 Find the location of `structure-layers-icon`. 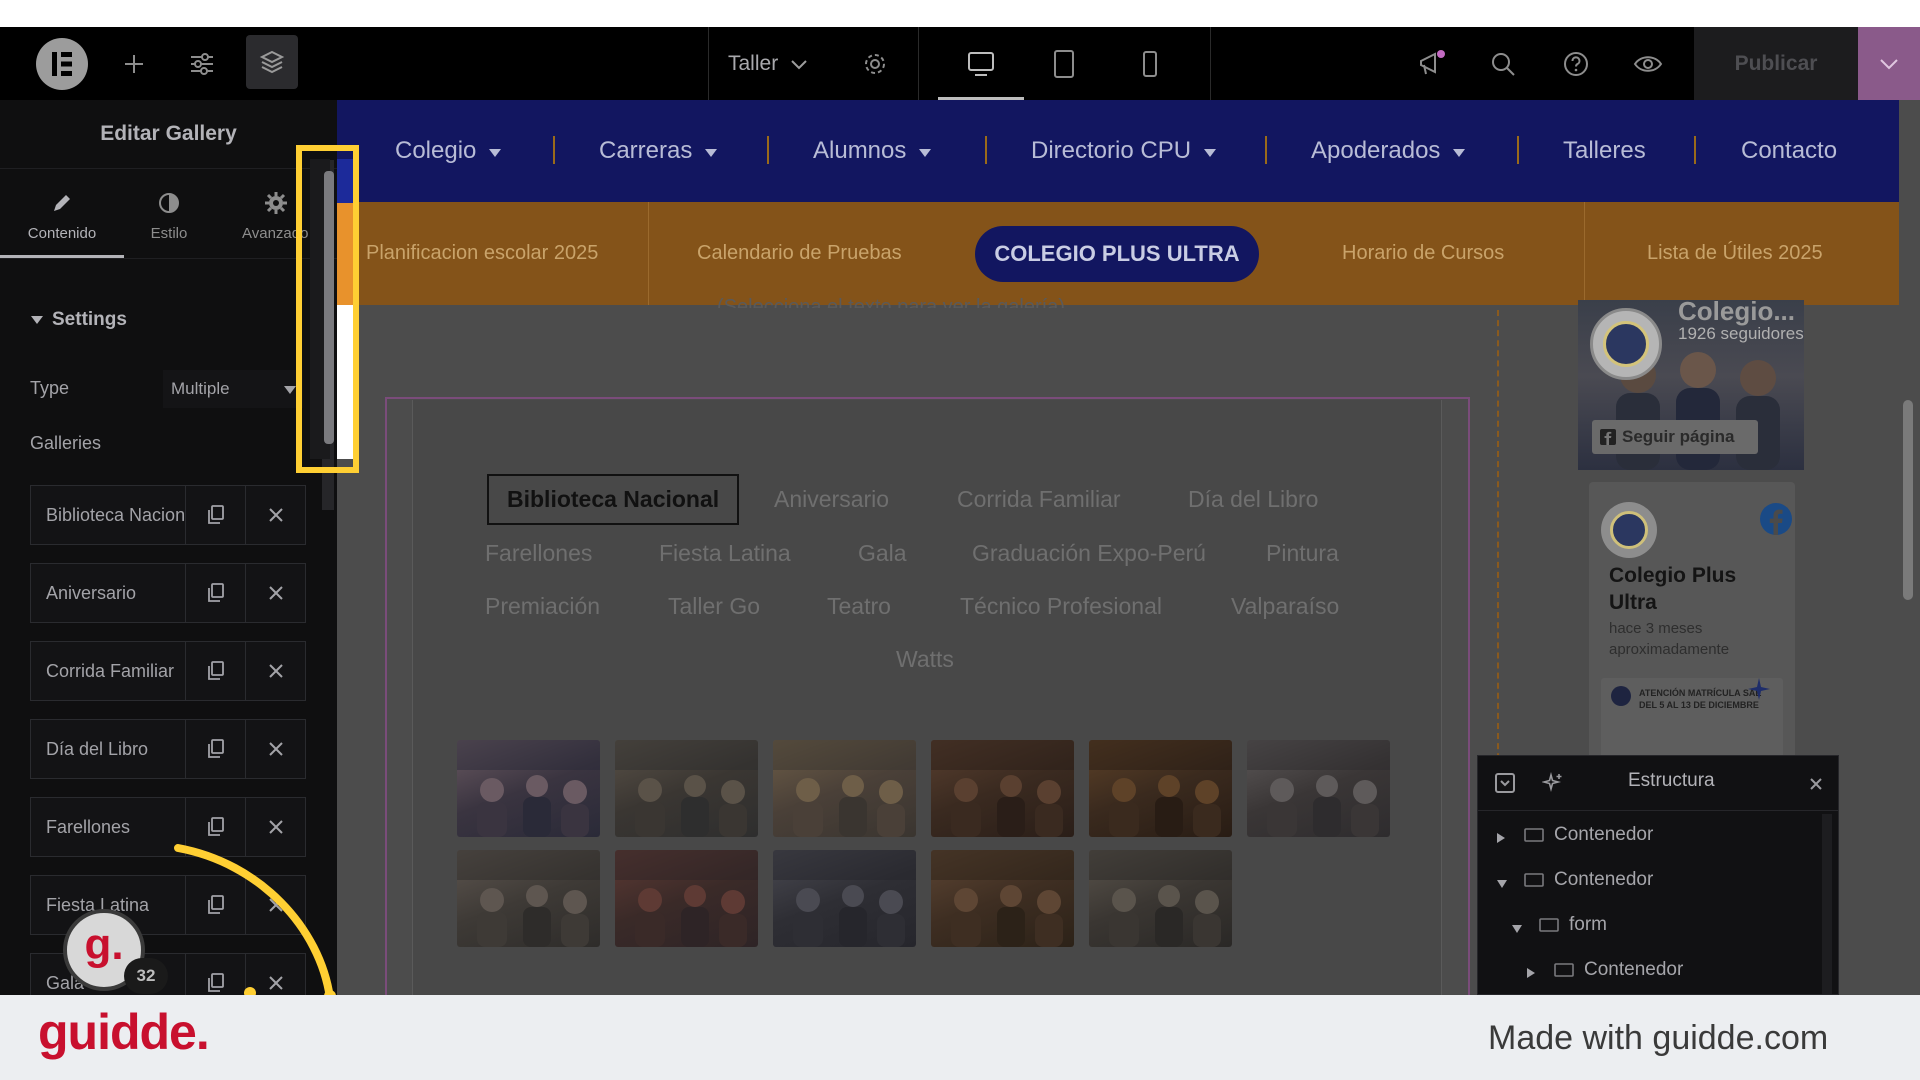

structure-layers-icon is located at coordinates (272, 62).